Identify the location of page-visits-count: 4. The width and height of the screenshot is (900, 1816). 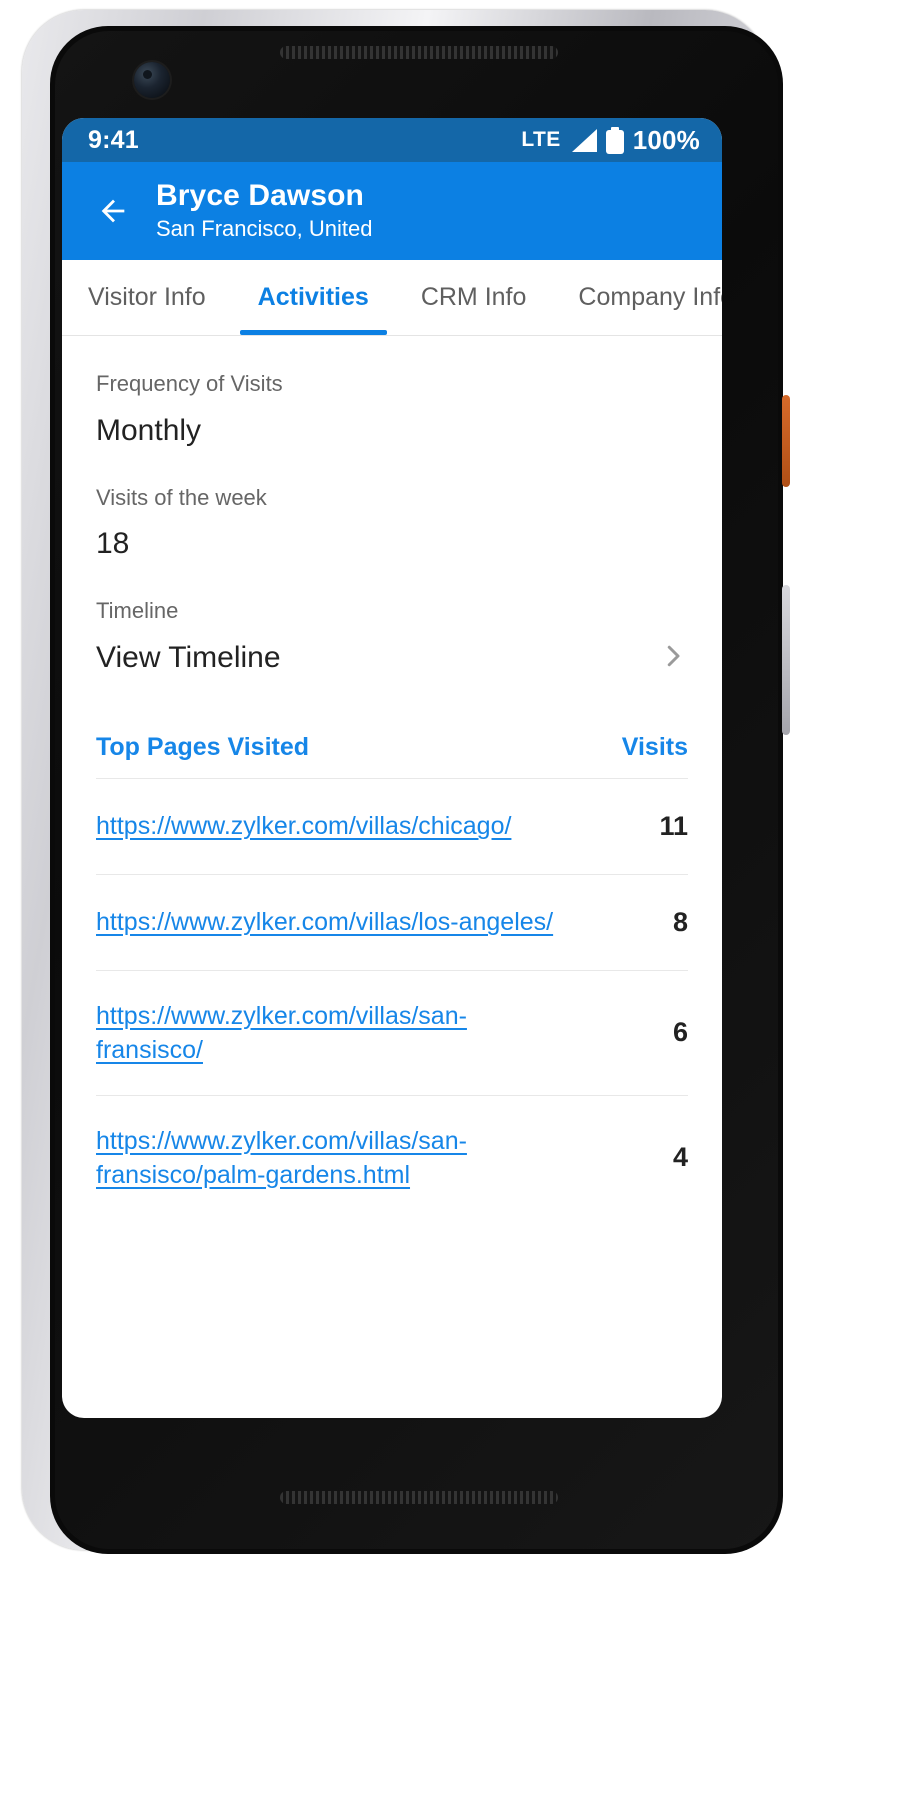
(680, 1157).